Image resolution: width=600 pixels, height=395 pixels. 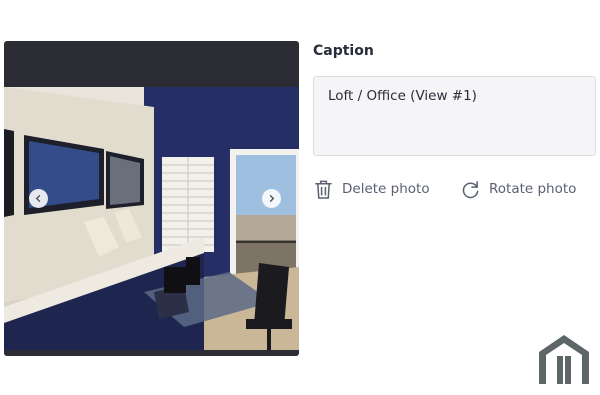 What do you see at coordinates (323, 189) in the screenshot?
I see `trash-icon` at bounding box center [323, 189].